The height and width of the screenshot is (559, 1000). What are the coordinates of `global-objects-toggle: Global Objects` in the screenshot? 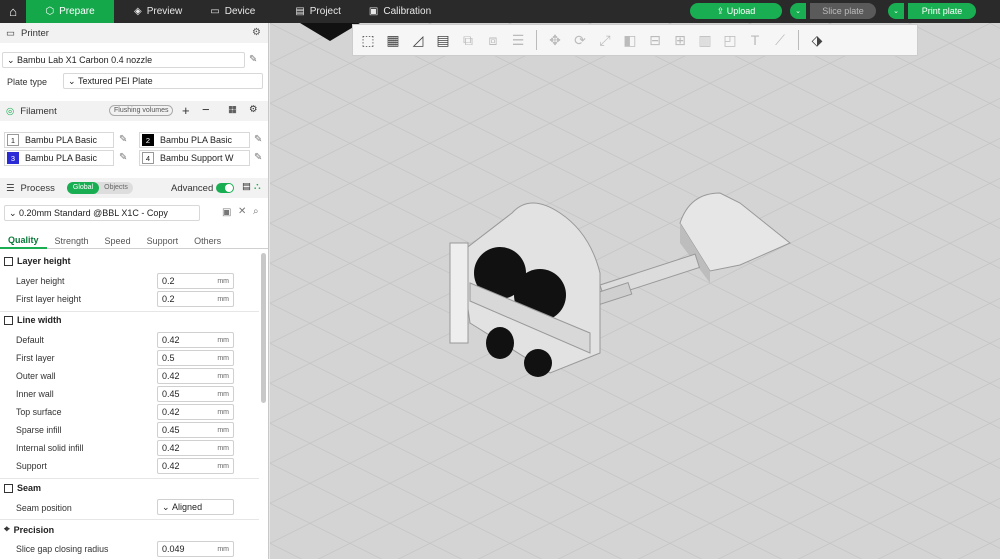 It's located at (100, 188).